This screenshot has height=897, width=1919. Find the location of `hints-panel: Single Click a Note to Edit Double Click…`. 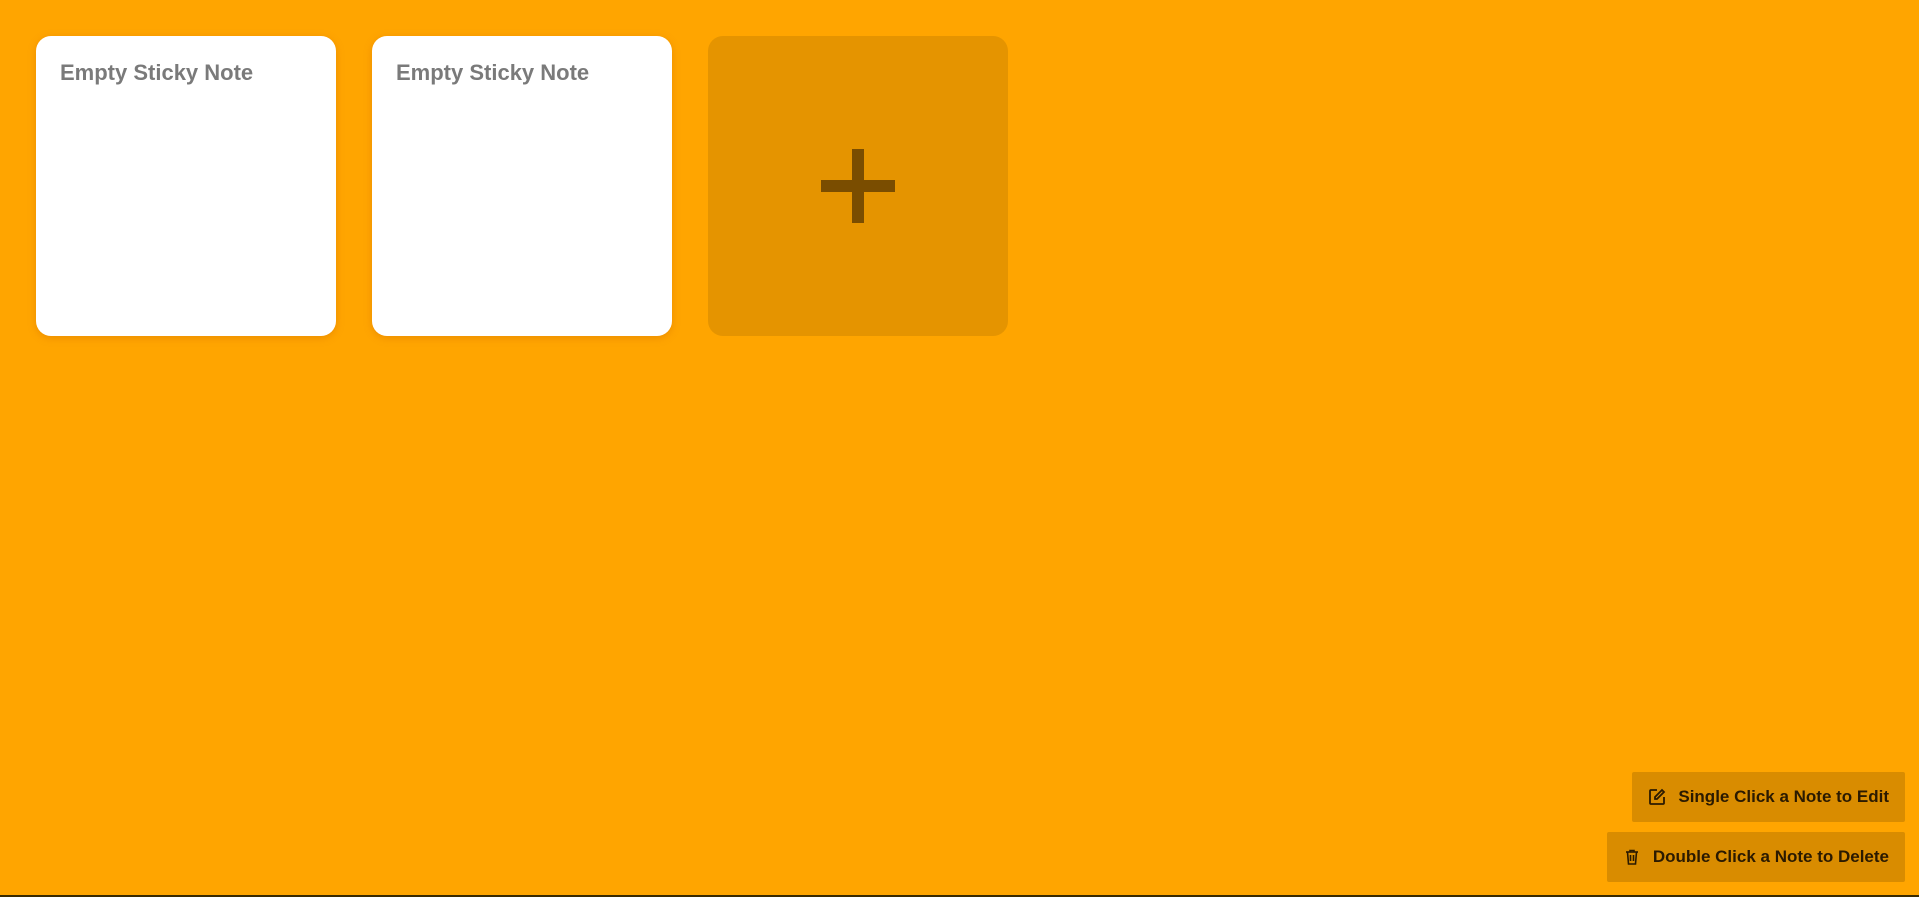

hints-panel: Single Click a Note to Edit Double Click… is located at coordinates (1755, 827).